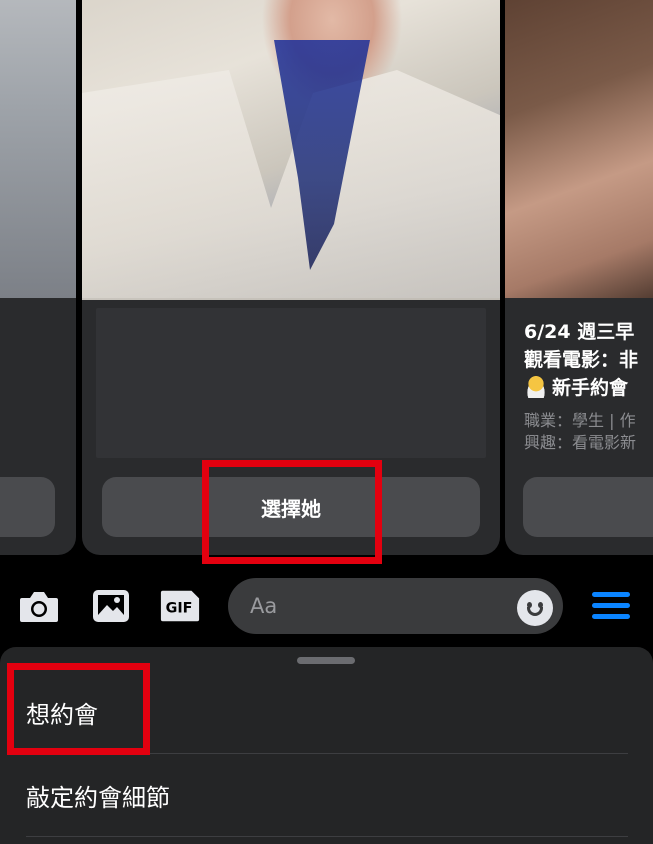 The image size is (653, 844). Describe the element at coordinates (327, 796) in the screenshot. I see `sheet-item-finalize-details: 敲定約會細節` at that location.